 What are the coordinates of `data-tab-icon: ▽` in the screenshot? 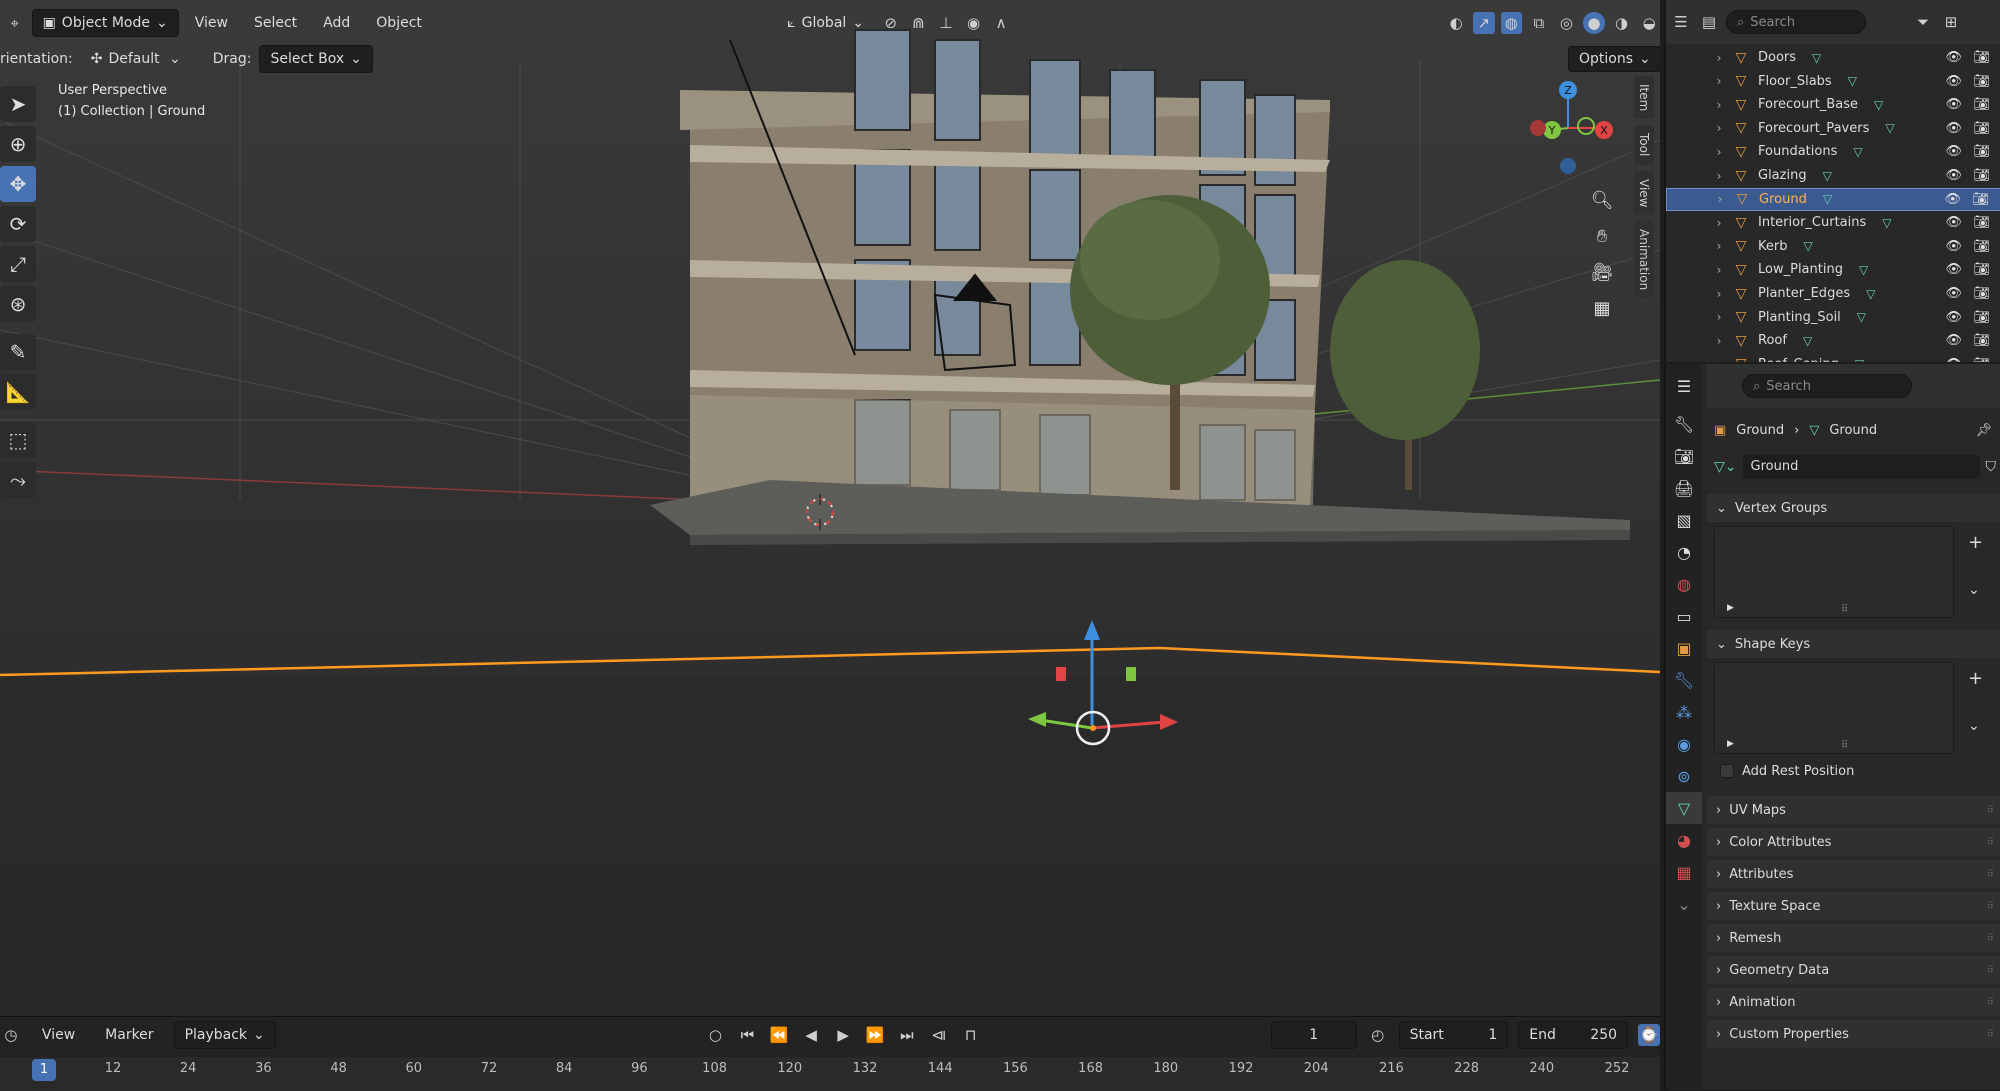 It's located at (1684, 808).